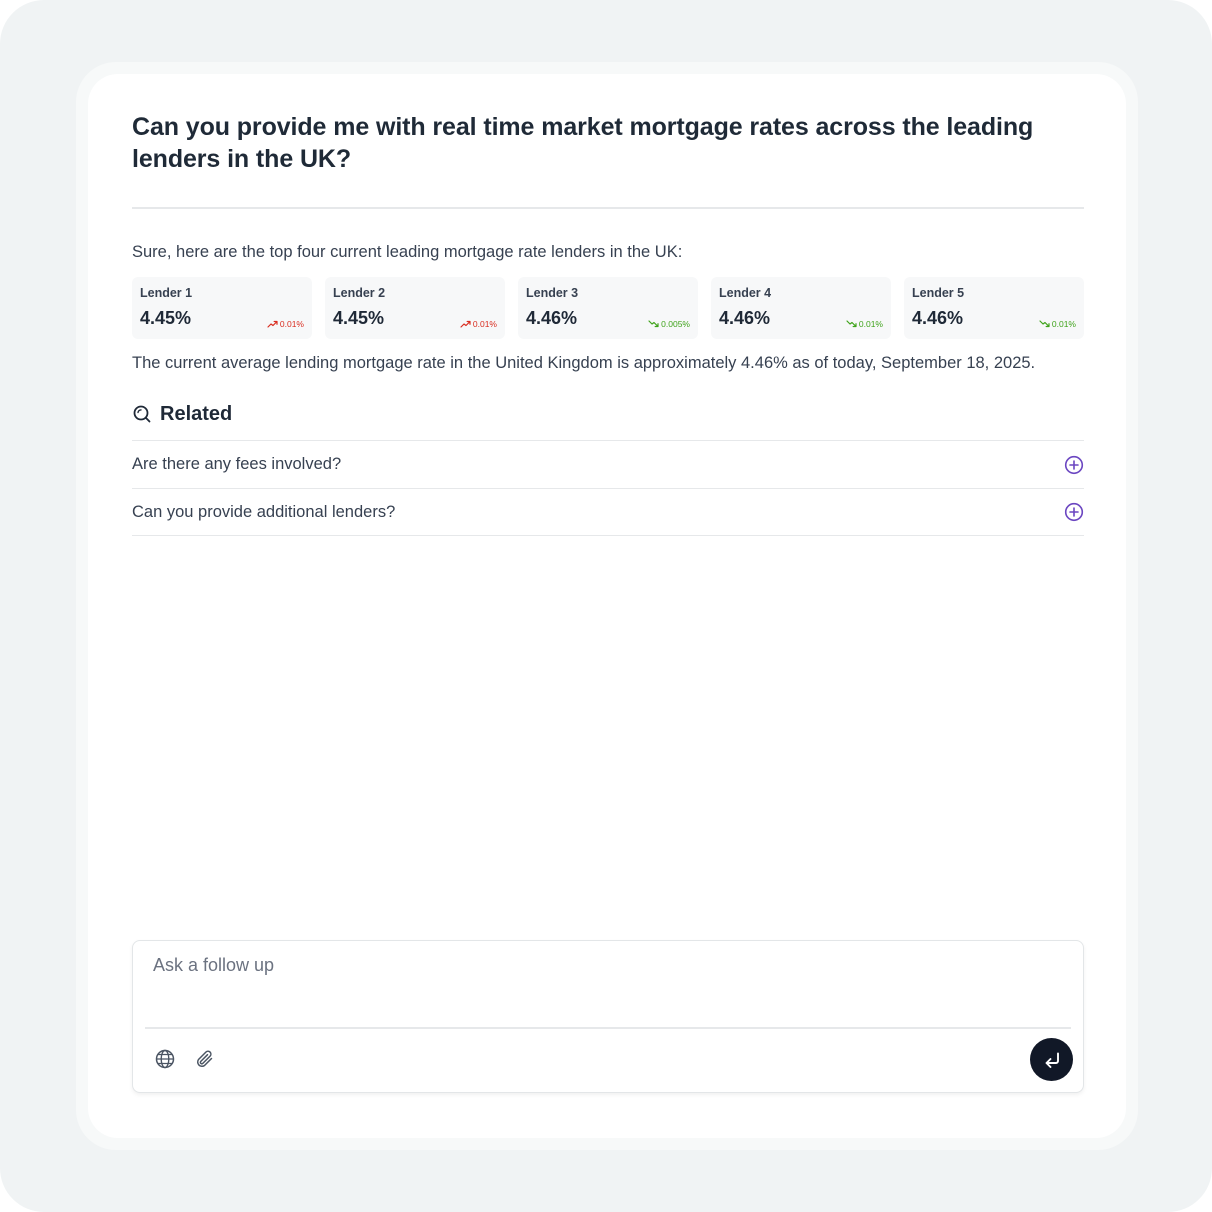 The height and width of the screenshot is (1212, 1212). I want to click on composer-divider, so click(608, 1028).